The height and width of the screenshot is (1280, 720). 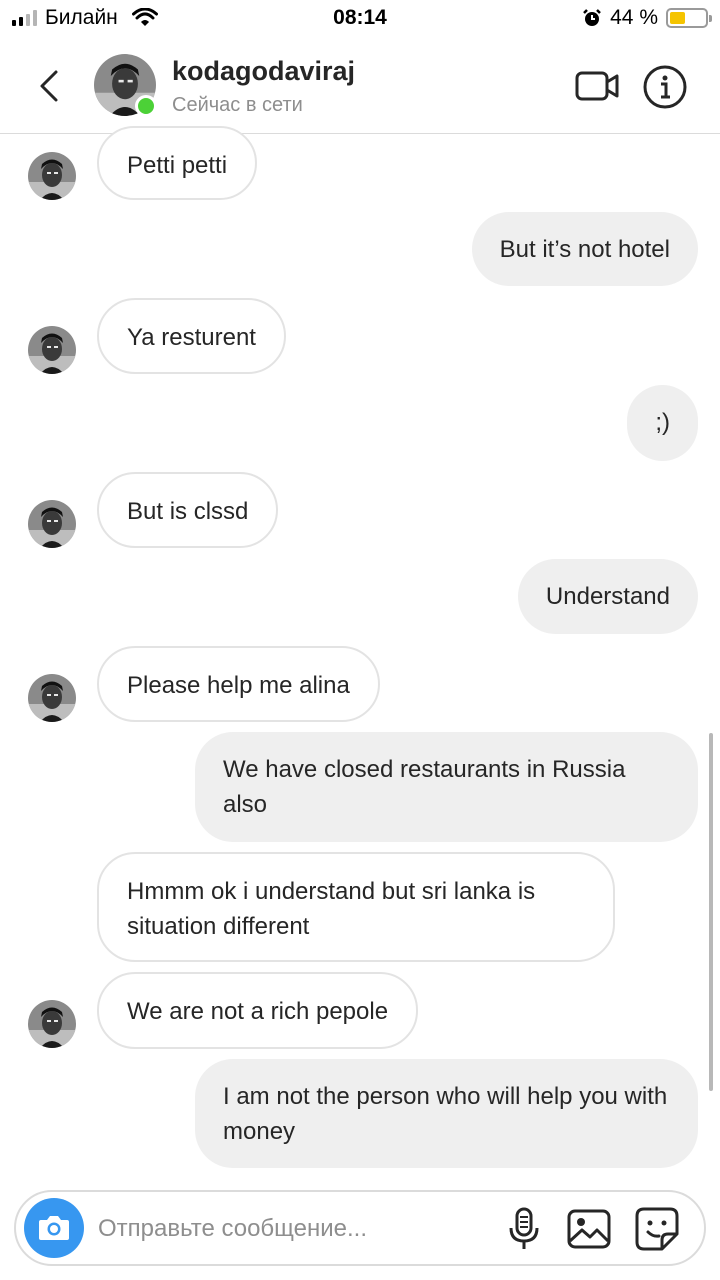 I want to click on camera-button, so click(x=54, y=1228).